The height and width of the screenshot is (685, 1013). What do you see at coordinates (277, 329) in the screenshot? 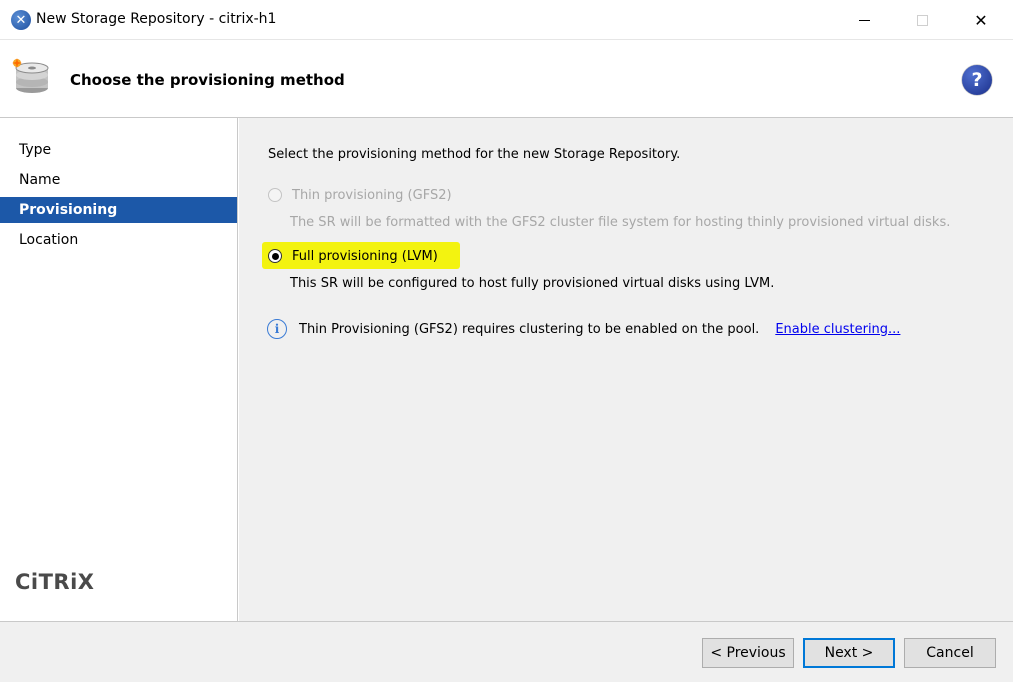
I see `info-icon: i` at bounding box center [277, 329].